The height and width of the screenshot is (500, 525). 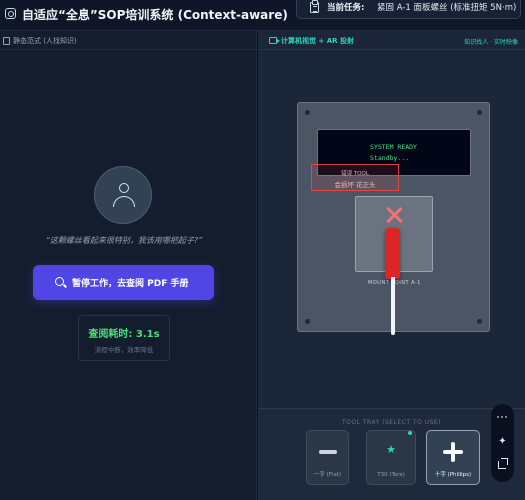 What do you see at coordinates (124, 350) in the screenshot?
I see `lookup-time-note: 流程中断，效率降低` at bounding box center [124, 350].